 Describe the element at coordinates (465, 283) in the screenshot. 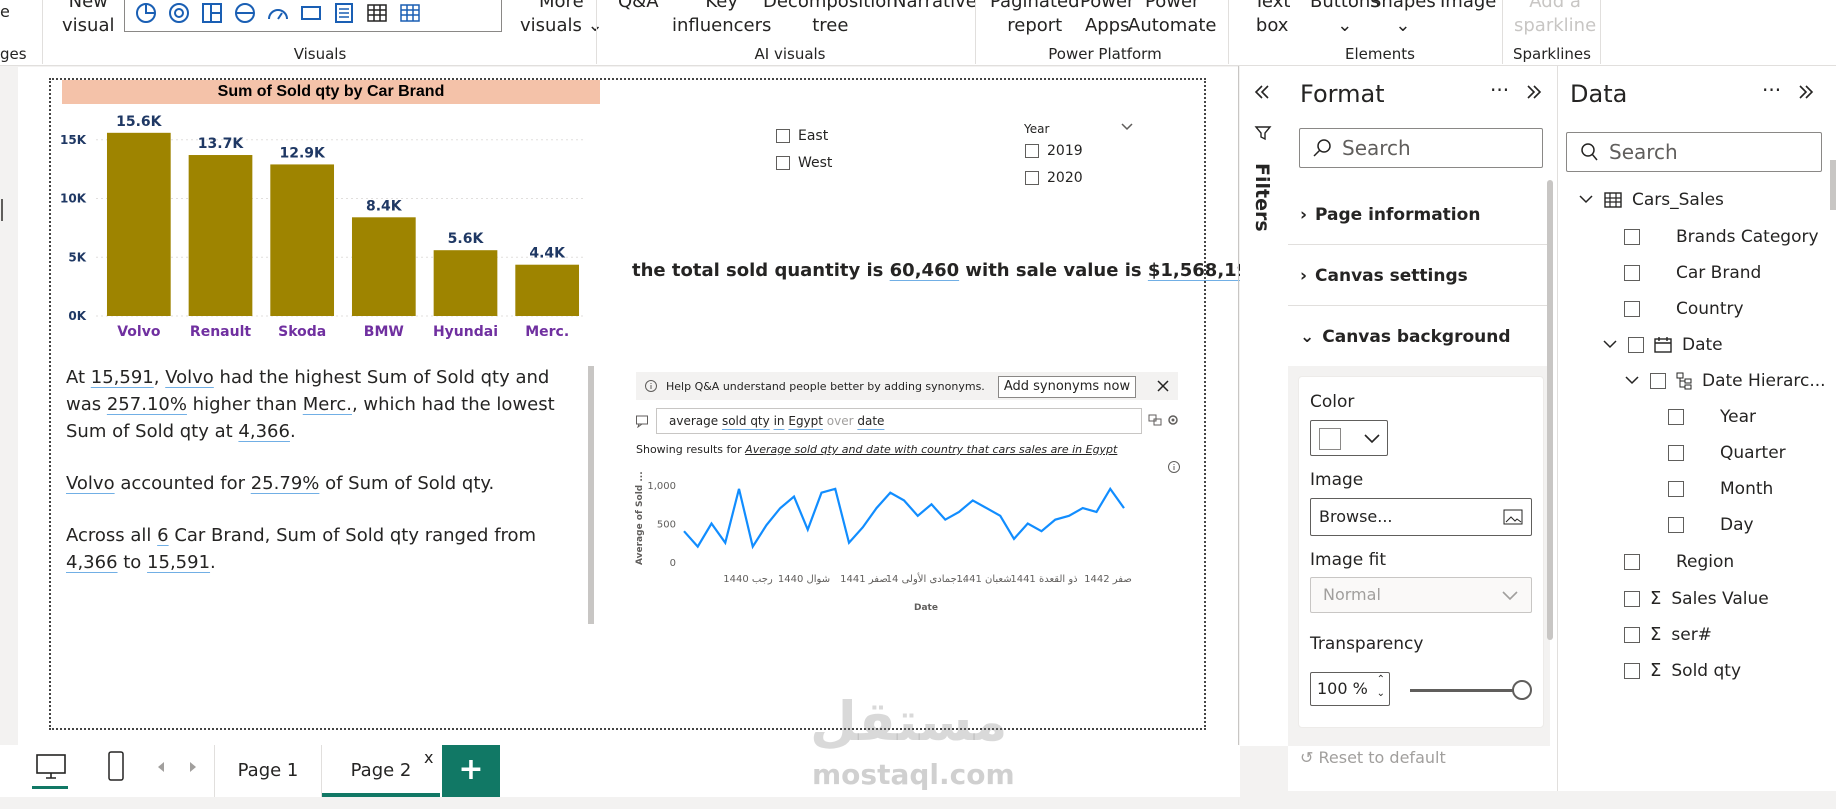

I see `bar-hyundai` at that location.